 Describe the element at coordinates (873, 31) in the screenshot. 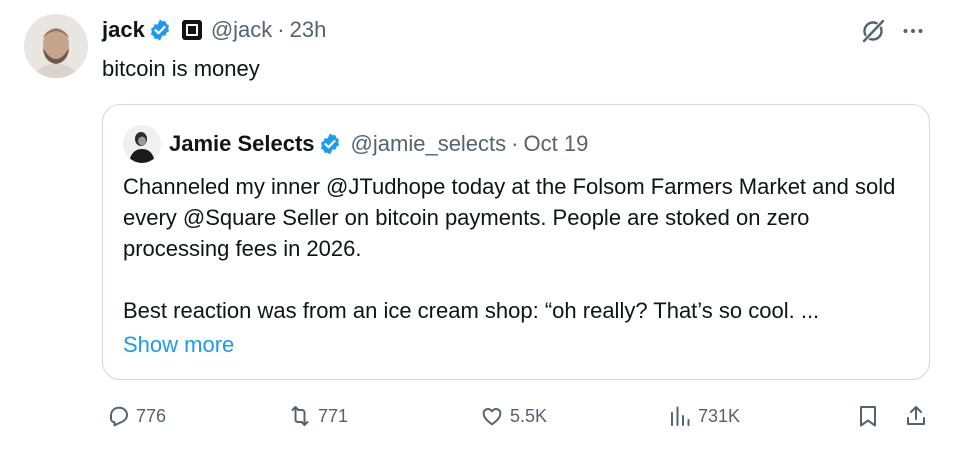

I see `grok-icon` at that location.